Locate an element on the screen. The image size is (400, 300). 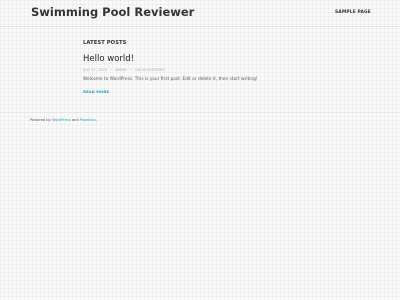
footer-credits: Powered by WordPress and Poseidon. is located at coordinates (63, 120).